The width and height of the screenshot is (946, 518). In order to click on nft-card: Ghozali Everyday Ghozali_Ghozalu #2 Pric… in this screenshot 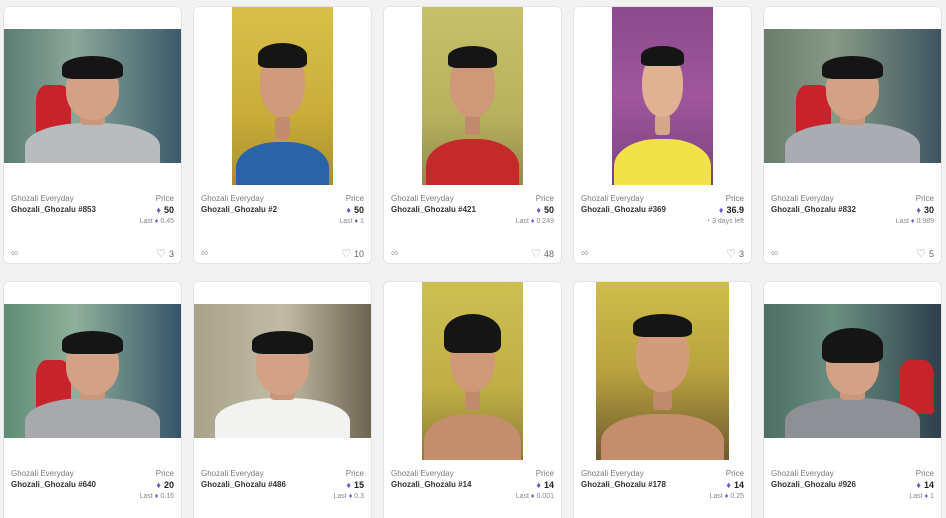, I will do `click(282, 135)`.